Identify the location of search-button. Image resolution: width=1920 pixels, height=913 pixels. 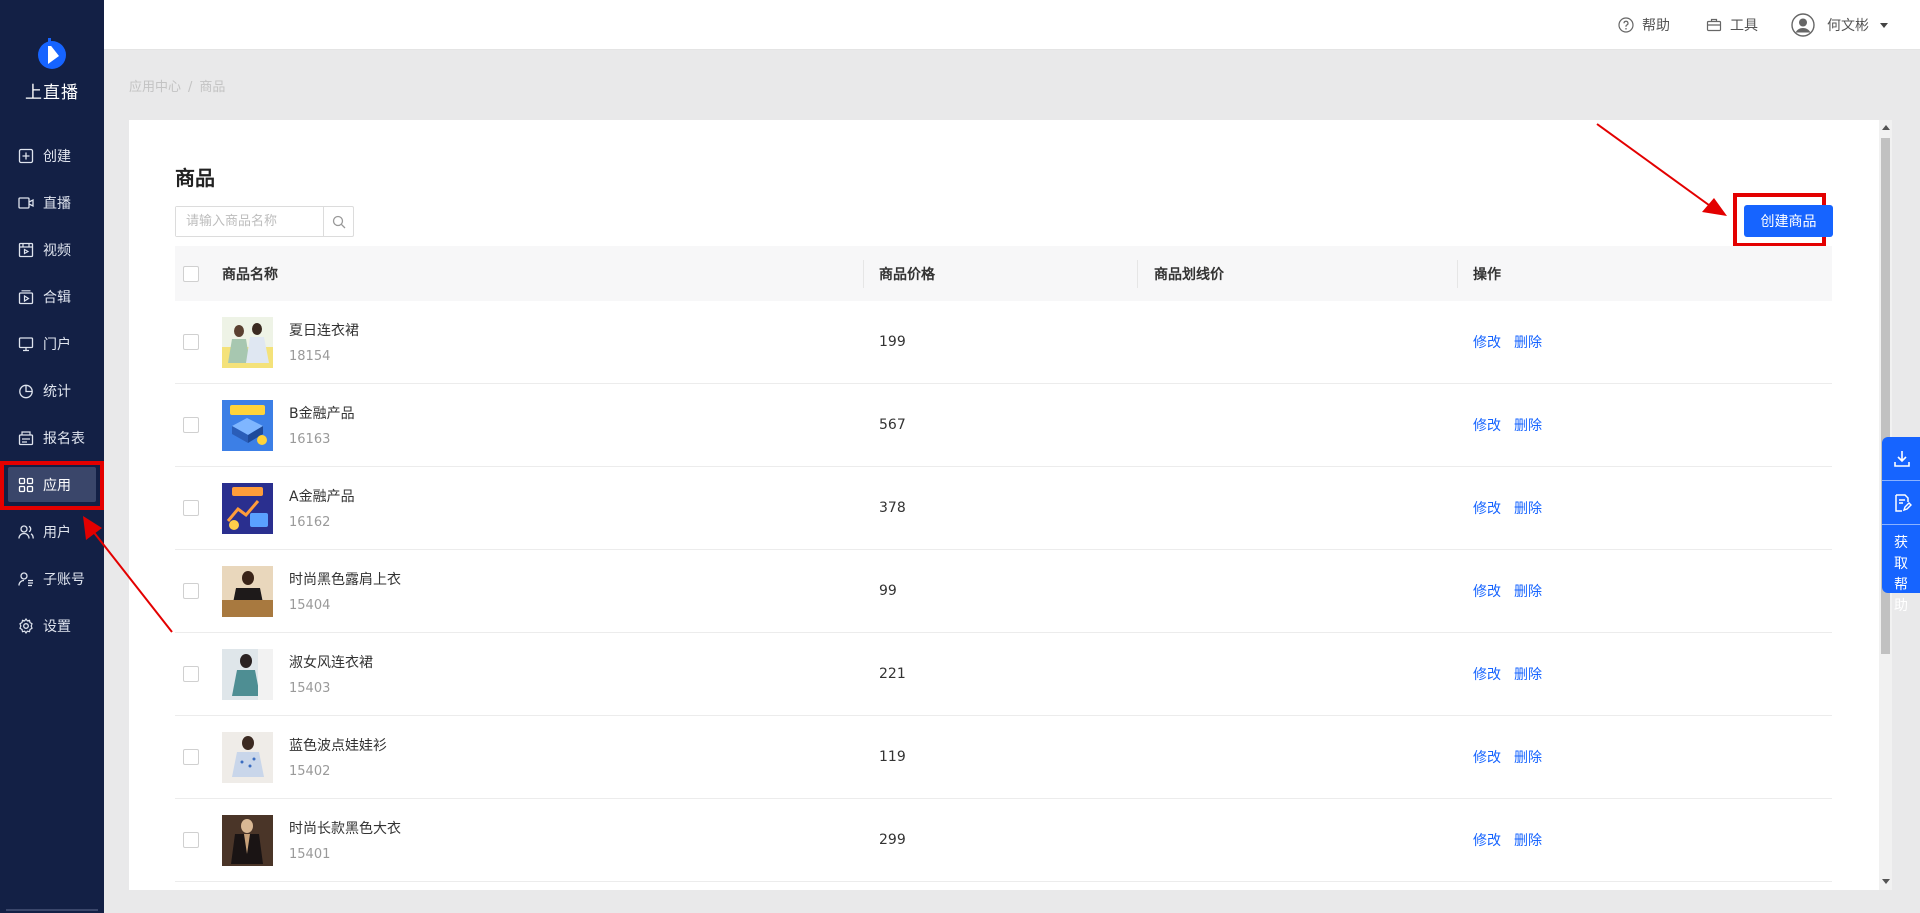
(338, 221).